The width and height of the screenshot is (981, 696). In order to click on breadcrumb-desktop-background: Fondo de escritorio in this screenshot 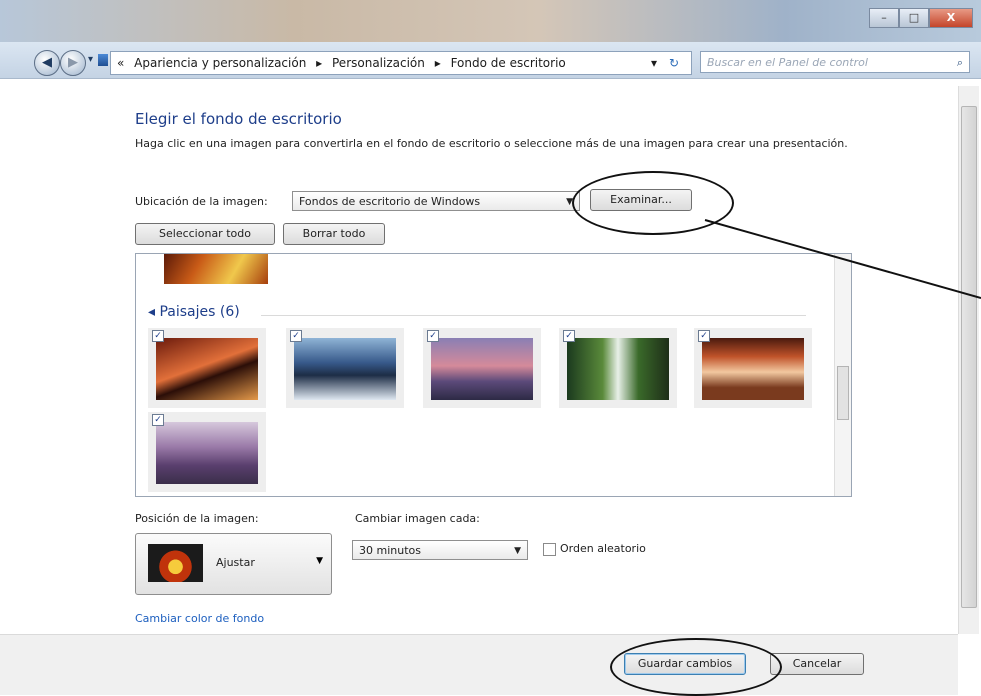, I will do `click(508, 63)`.